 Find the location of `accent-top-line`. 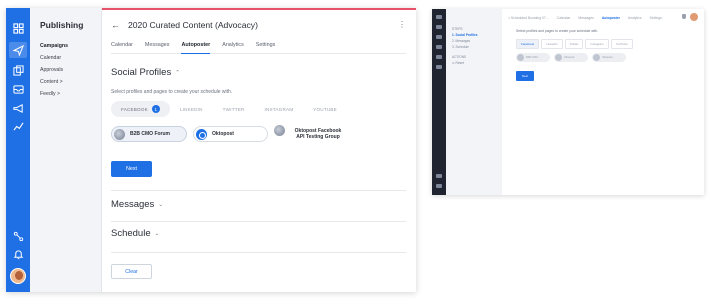

accent-top-line is located at coordinates (259, 9).